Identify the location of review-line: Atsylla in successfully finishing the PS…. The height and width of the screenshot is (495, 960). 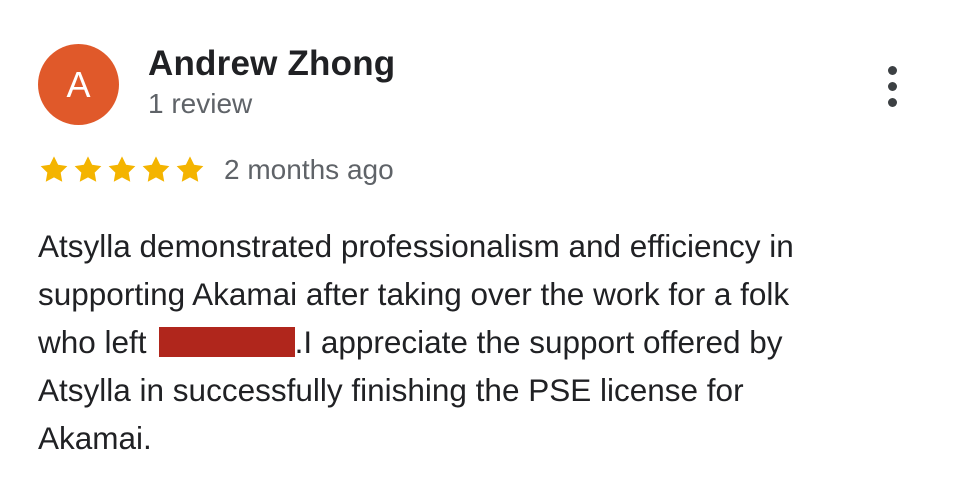
(391, 390).